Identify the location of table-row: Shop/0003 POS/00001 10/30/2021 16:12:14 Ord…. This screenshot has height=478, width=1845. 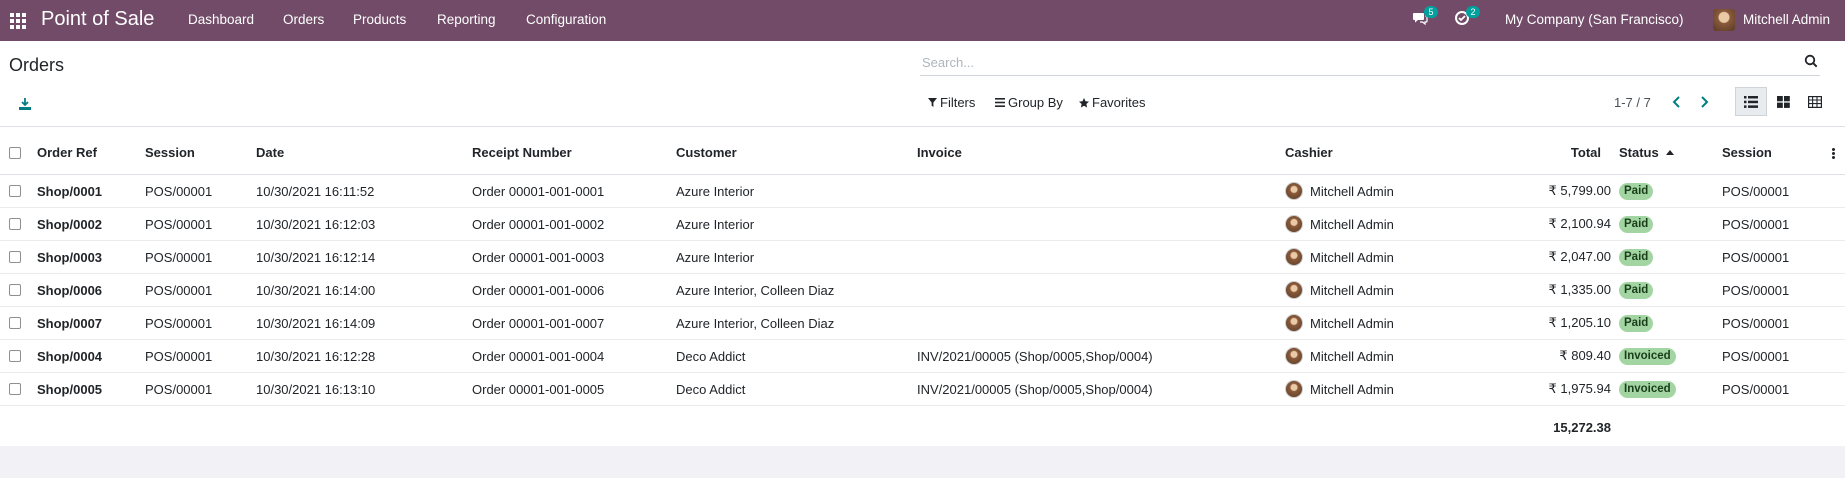
(922, 257).